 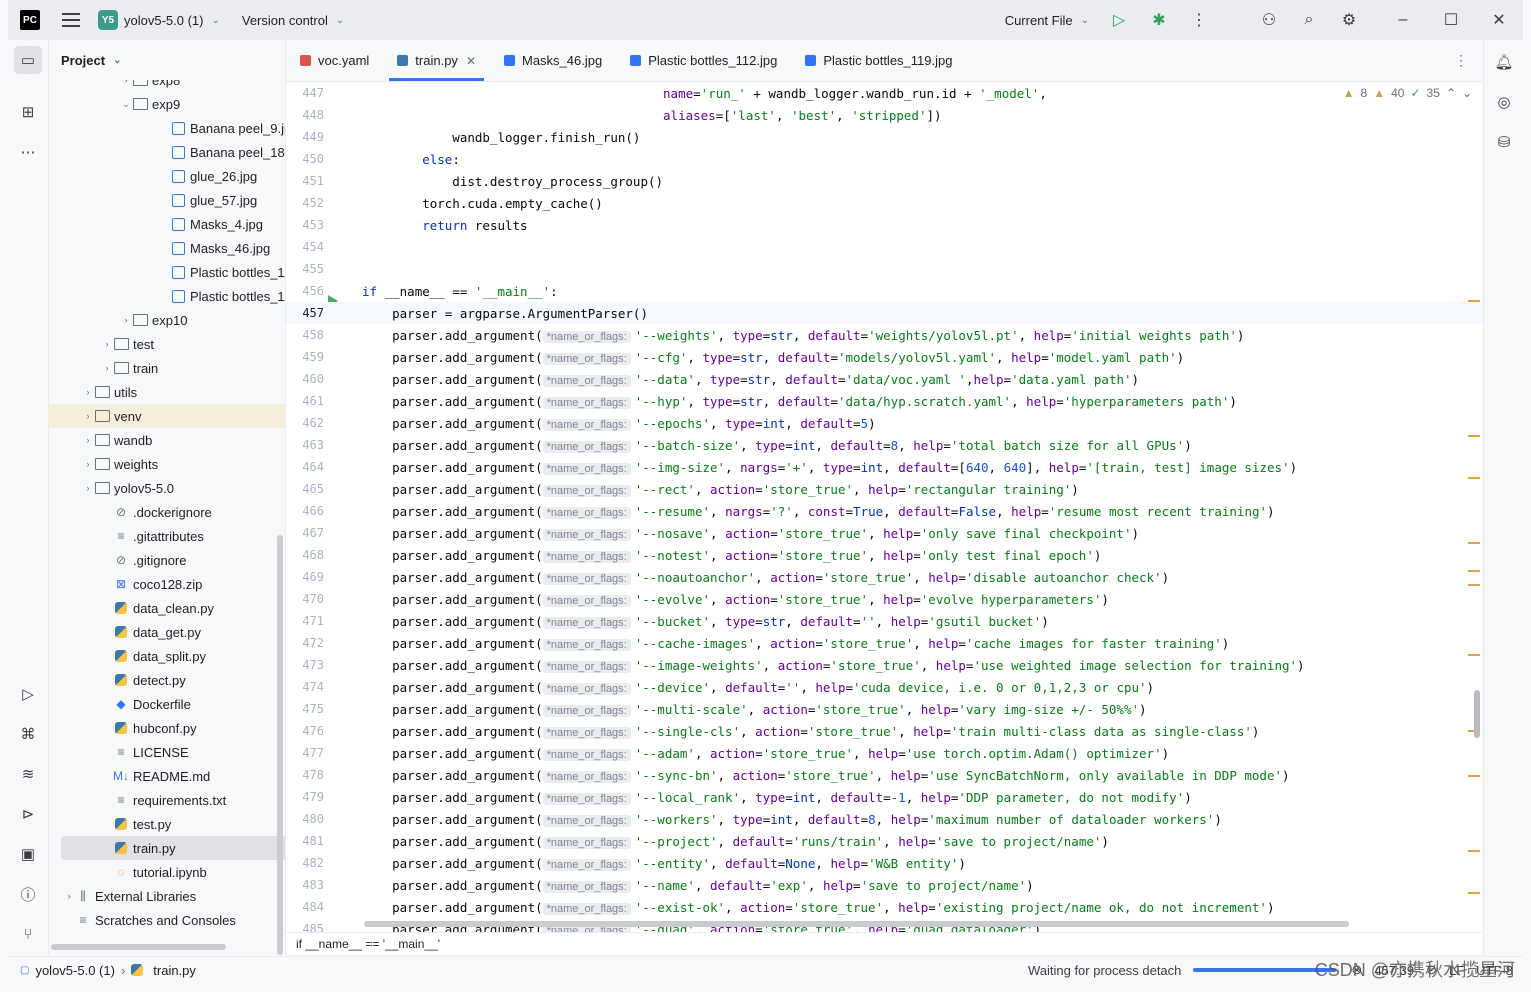 What do you see at coordinates (1475, 507) in the screenshot?
I see `error-stripe` at bounding box center [1475, 507].